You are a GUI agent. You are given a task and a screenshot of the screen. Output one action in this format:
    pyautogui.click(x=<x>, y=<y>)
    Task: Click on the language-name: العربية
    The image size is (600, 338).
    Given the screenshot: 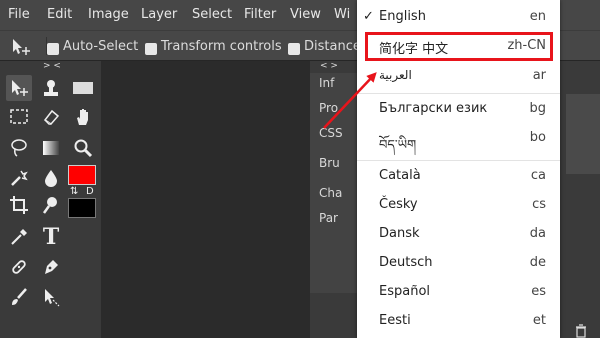 What is the action you would take?
    pyautogui.click(x=395, y=75)
    